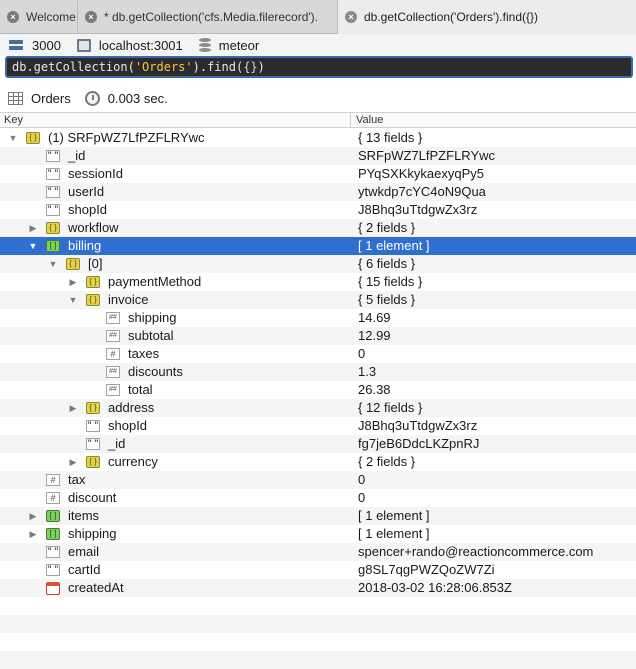  Describe the element at coordinates (318, 264) in the screenshot. I see `tree-row: ▼ { } [0] { 6 fields }` at that location.